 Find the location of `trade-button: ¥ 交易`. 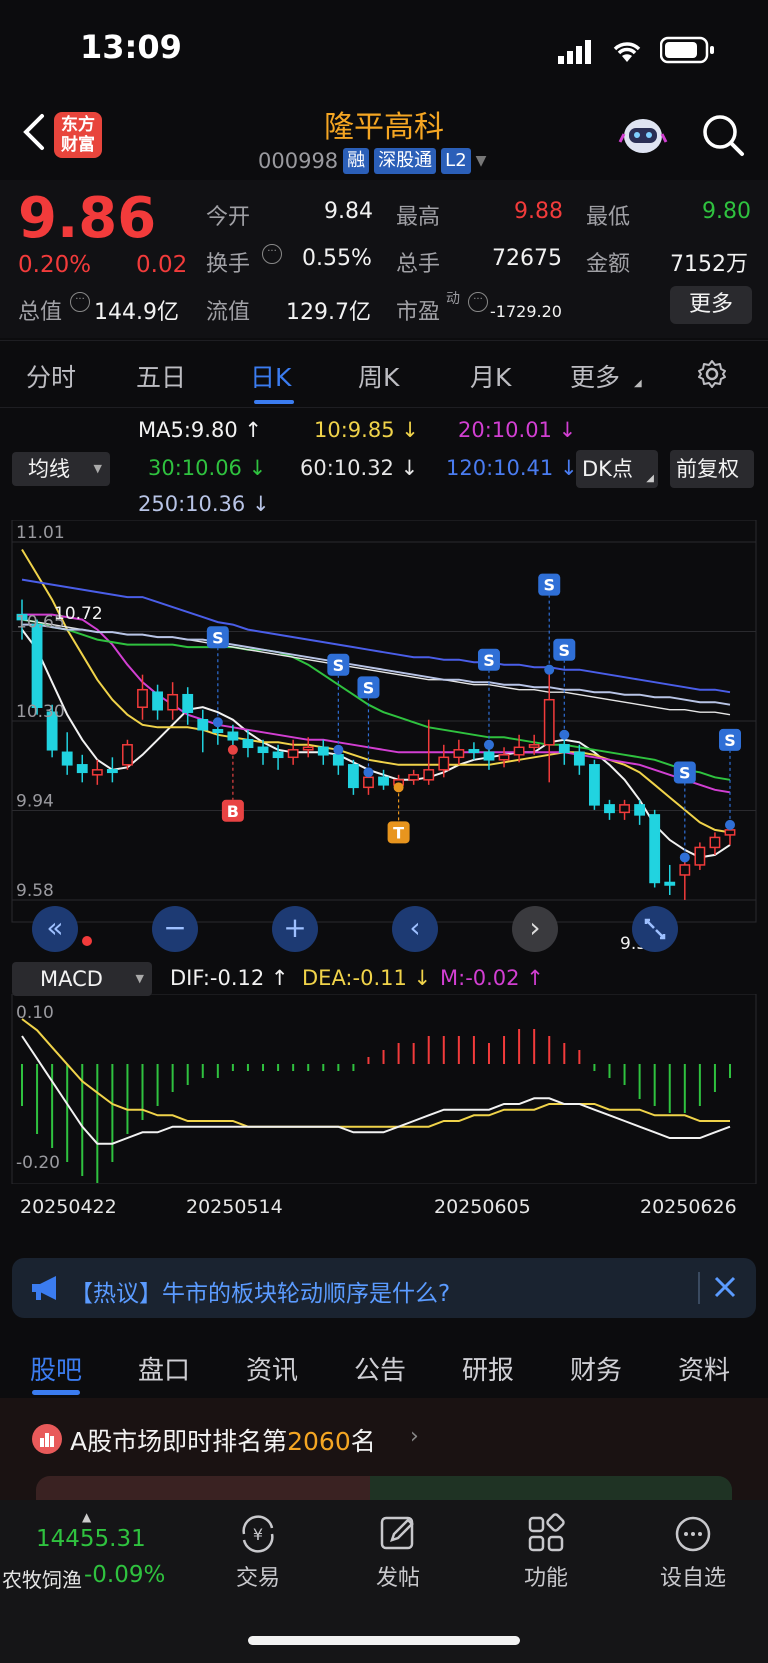

trade-button: ¥ 交易 is located at coordinates (258, 1552).